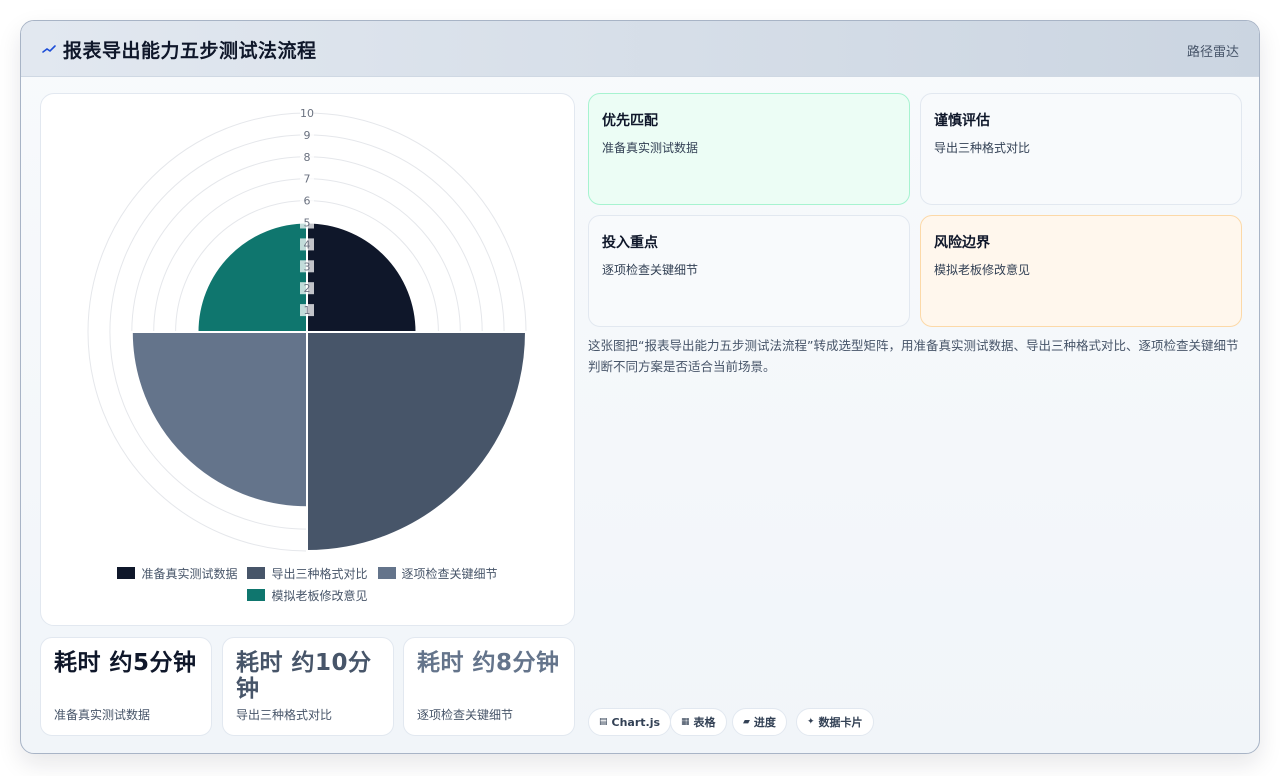 Image resolution: width=1280 pixels, height=776 pixels. I want to click on chip-label: Chart.js, so click(636, 722).